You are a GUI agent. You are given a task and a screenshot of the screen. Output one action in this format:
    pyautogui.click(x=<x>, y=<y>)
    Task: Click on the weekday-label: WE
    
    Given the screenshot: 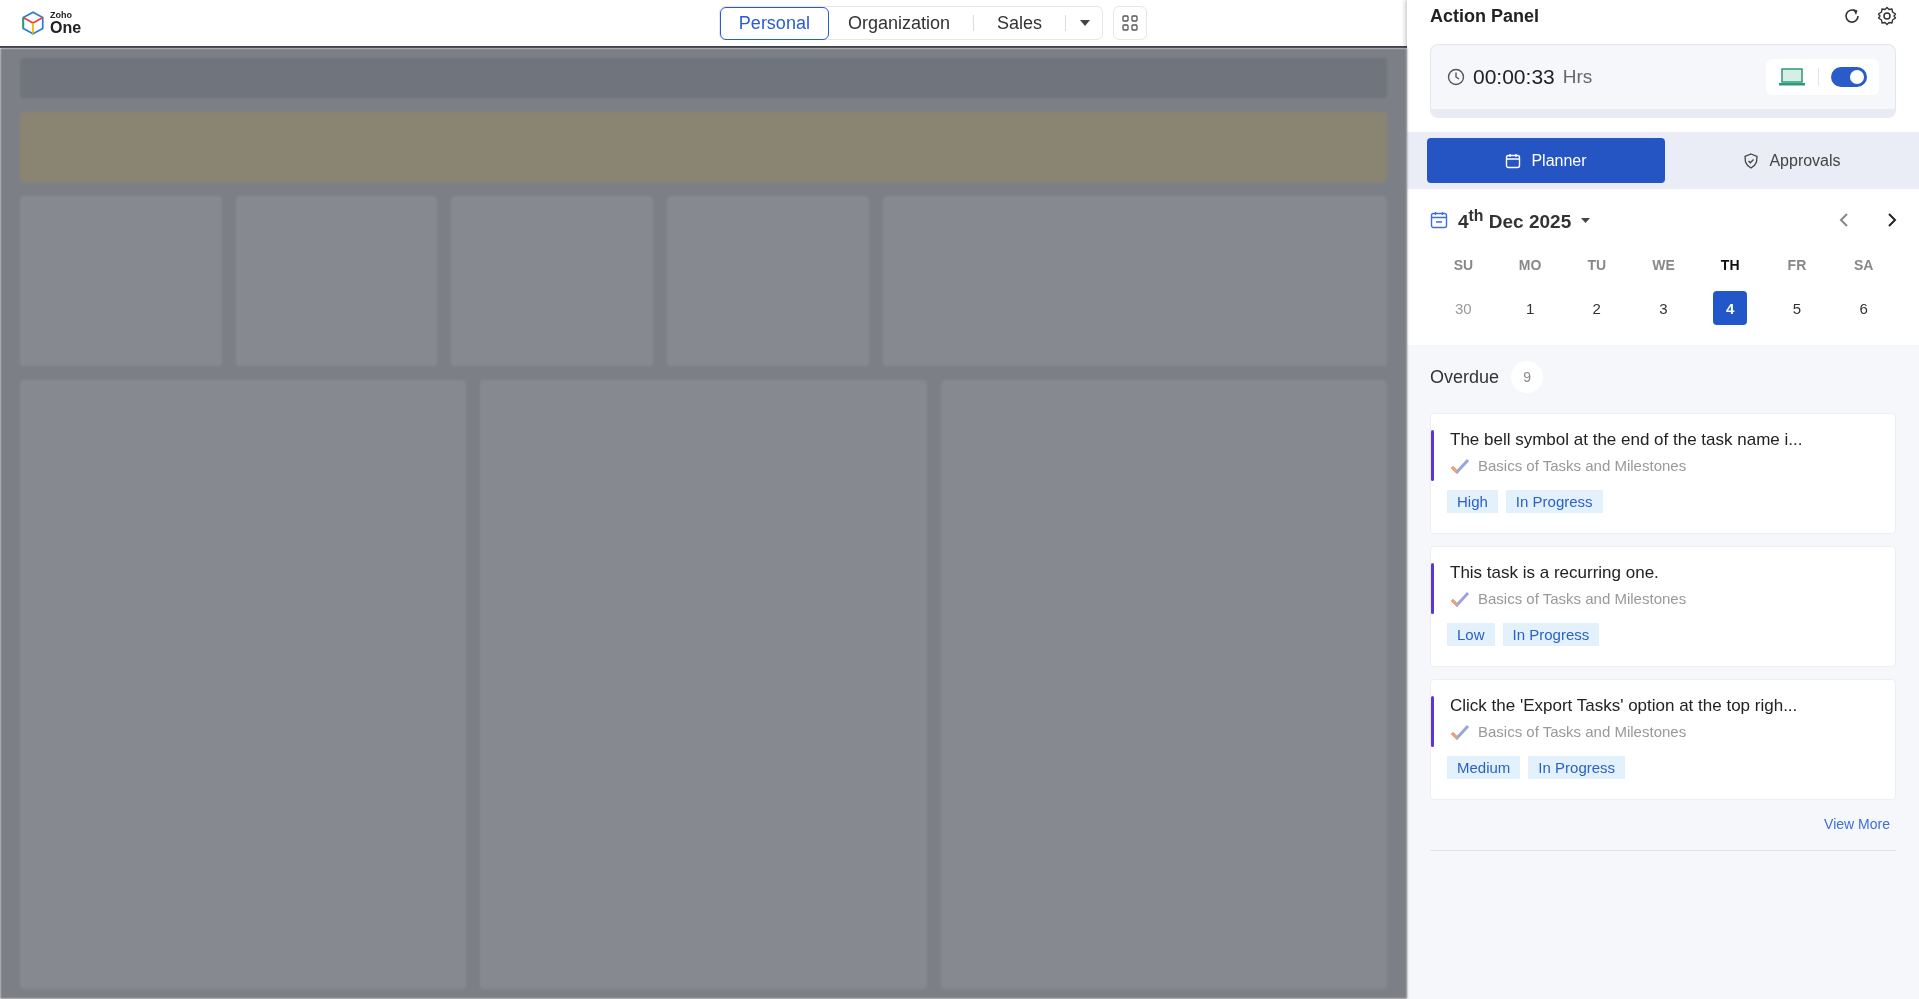 What is the action you would take?
    pyautogui.click(x=1663, y=265)
    